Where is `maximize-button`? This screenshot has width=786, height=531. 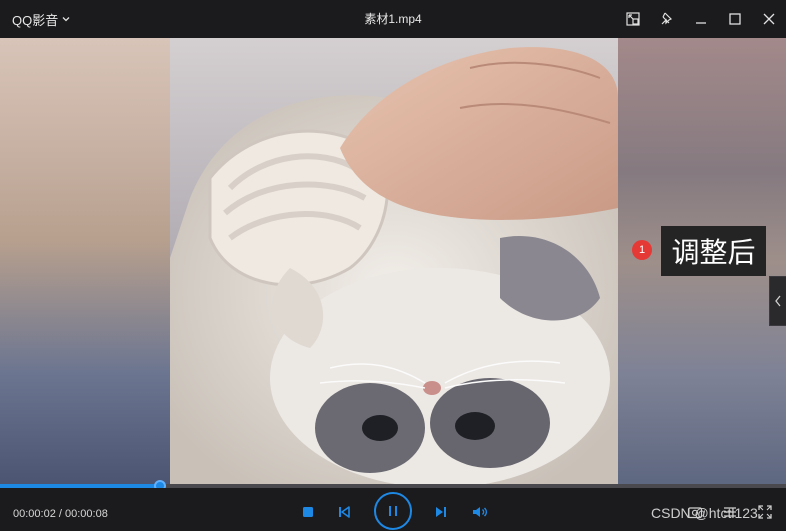 maximize-button is located at coordinates (735, 19).